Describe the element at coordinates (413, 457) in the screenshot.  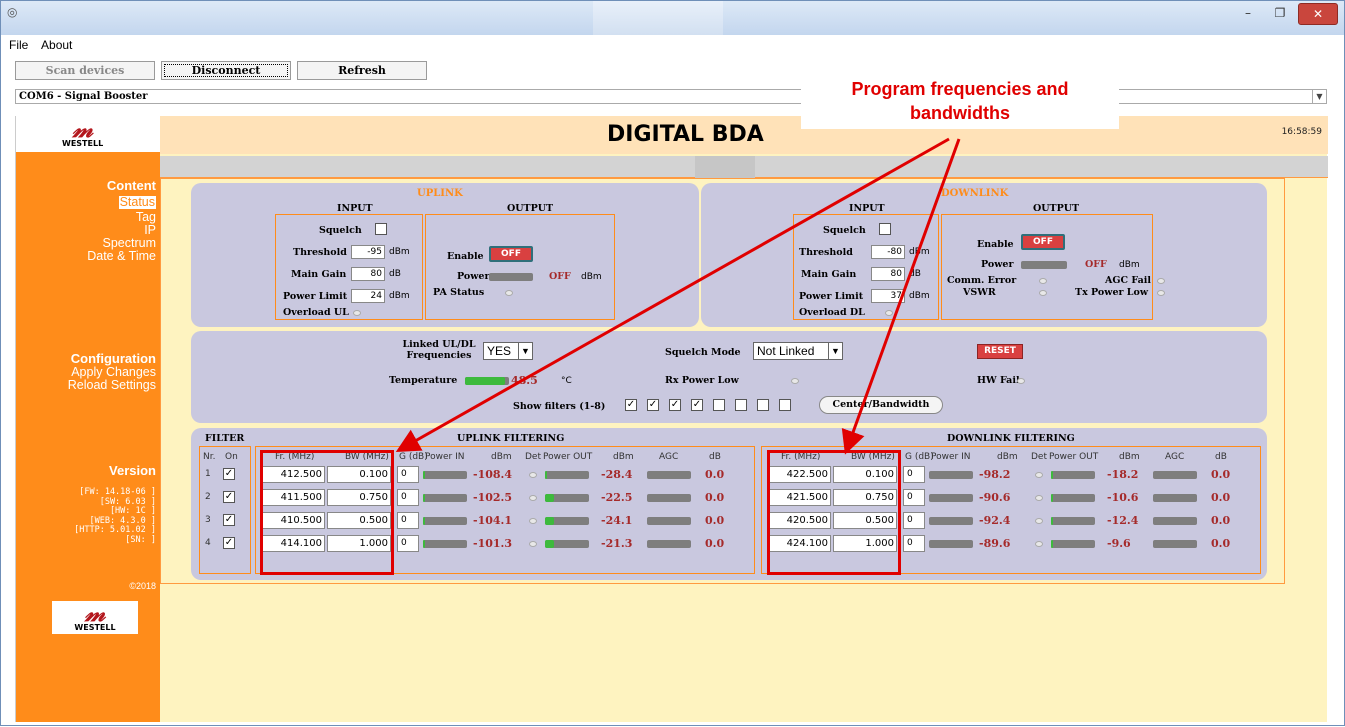
I see `uplink-col-header-g-2: G (dB)` at that location.